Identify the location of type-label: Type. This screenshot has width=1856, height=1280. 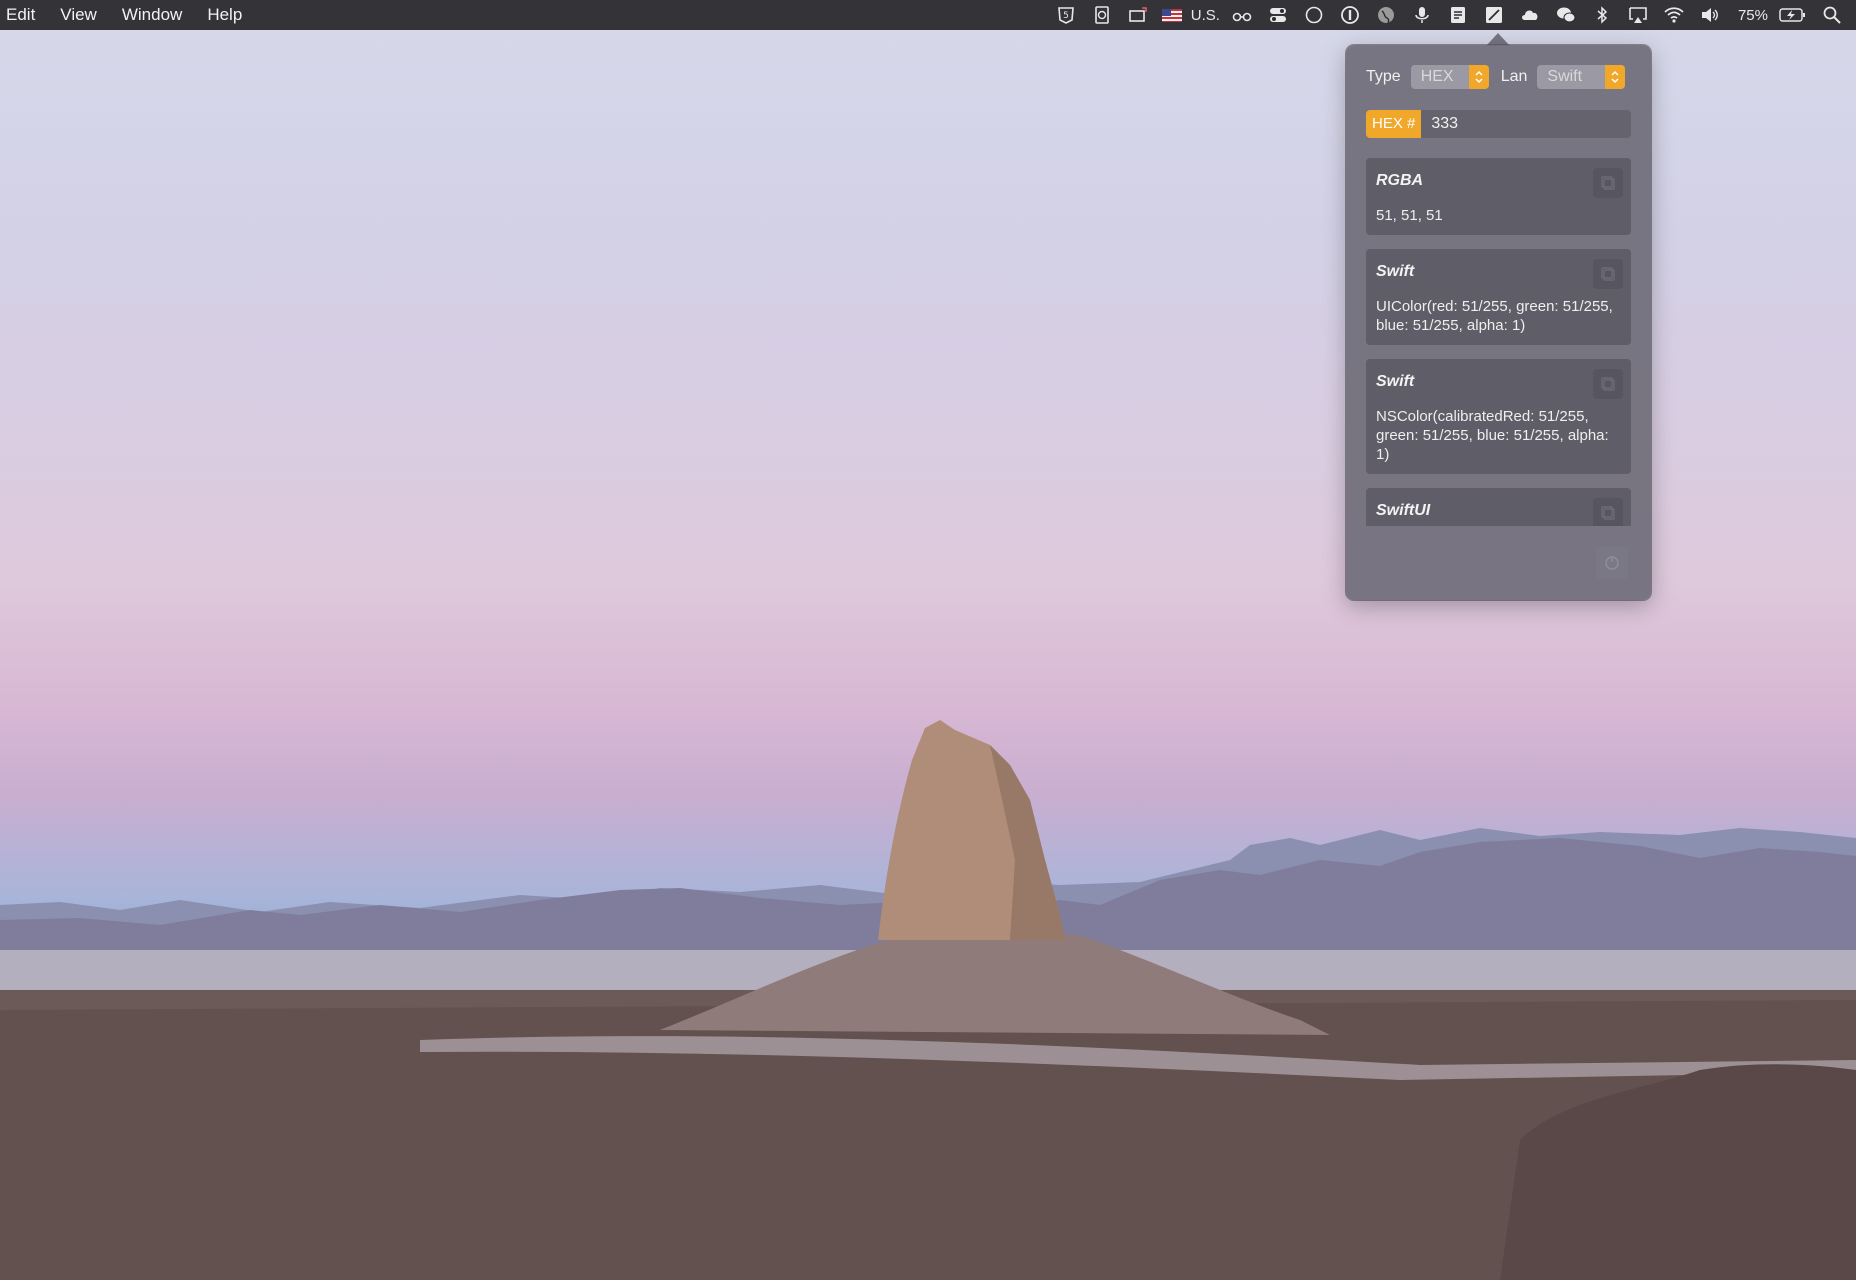
(1383, 76).